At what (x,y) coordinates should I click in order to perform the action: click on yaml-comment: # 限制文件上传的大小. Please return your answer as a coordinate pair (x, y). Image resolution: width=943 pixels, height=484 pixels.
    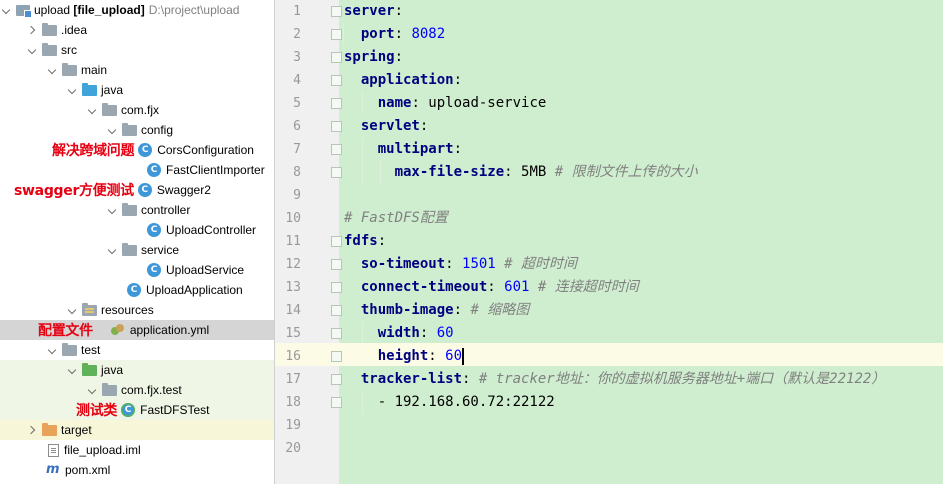
    Looking at the image, I should click on (626, 172).